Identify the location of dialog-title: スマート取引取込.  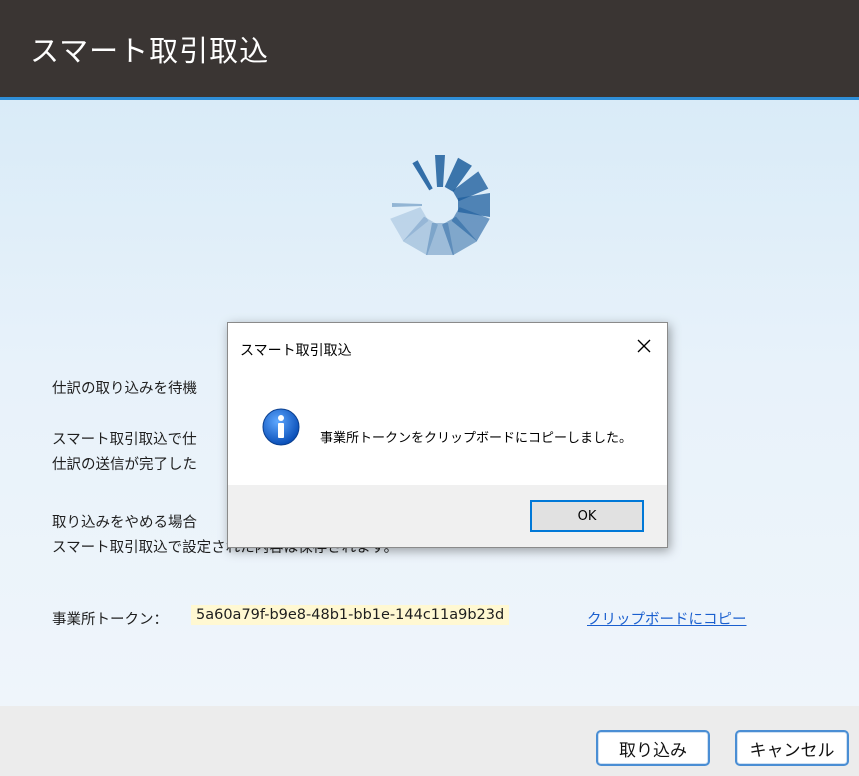
(296, 351).